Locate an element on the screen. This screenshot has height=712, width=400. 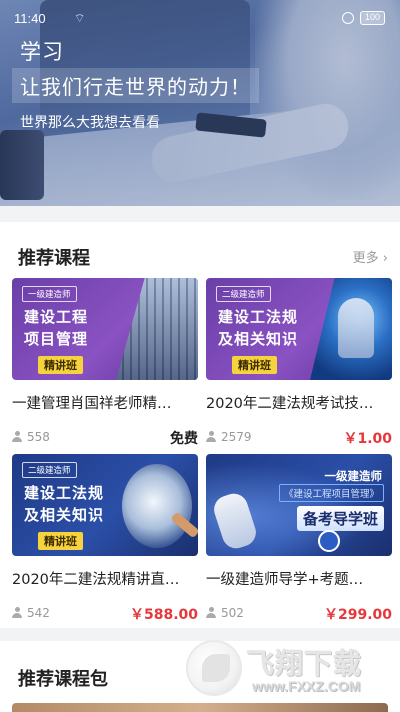
course-price: 免费 is located at coordinates (184, 439).